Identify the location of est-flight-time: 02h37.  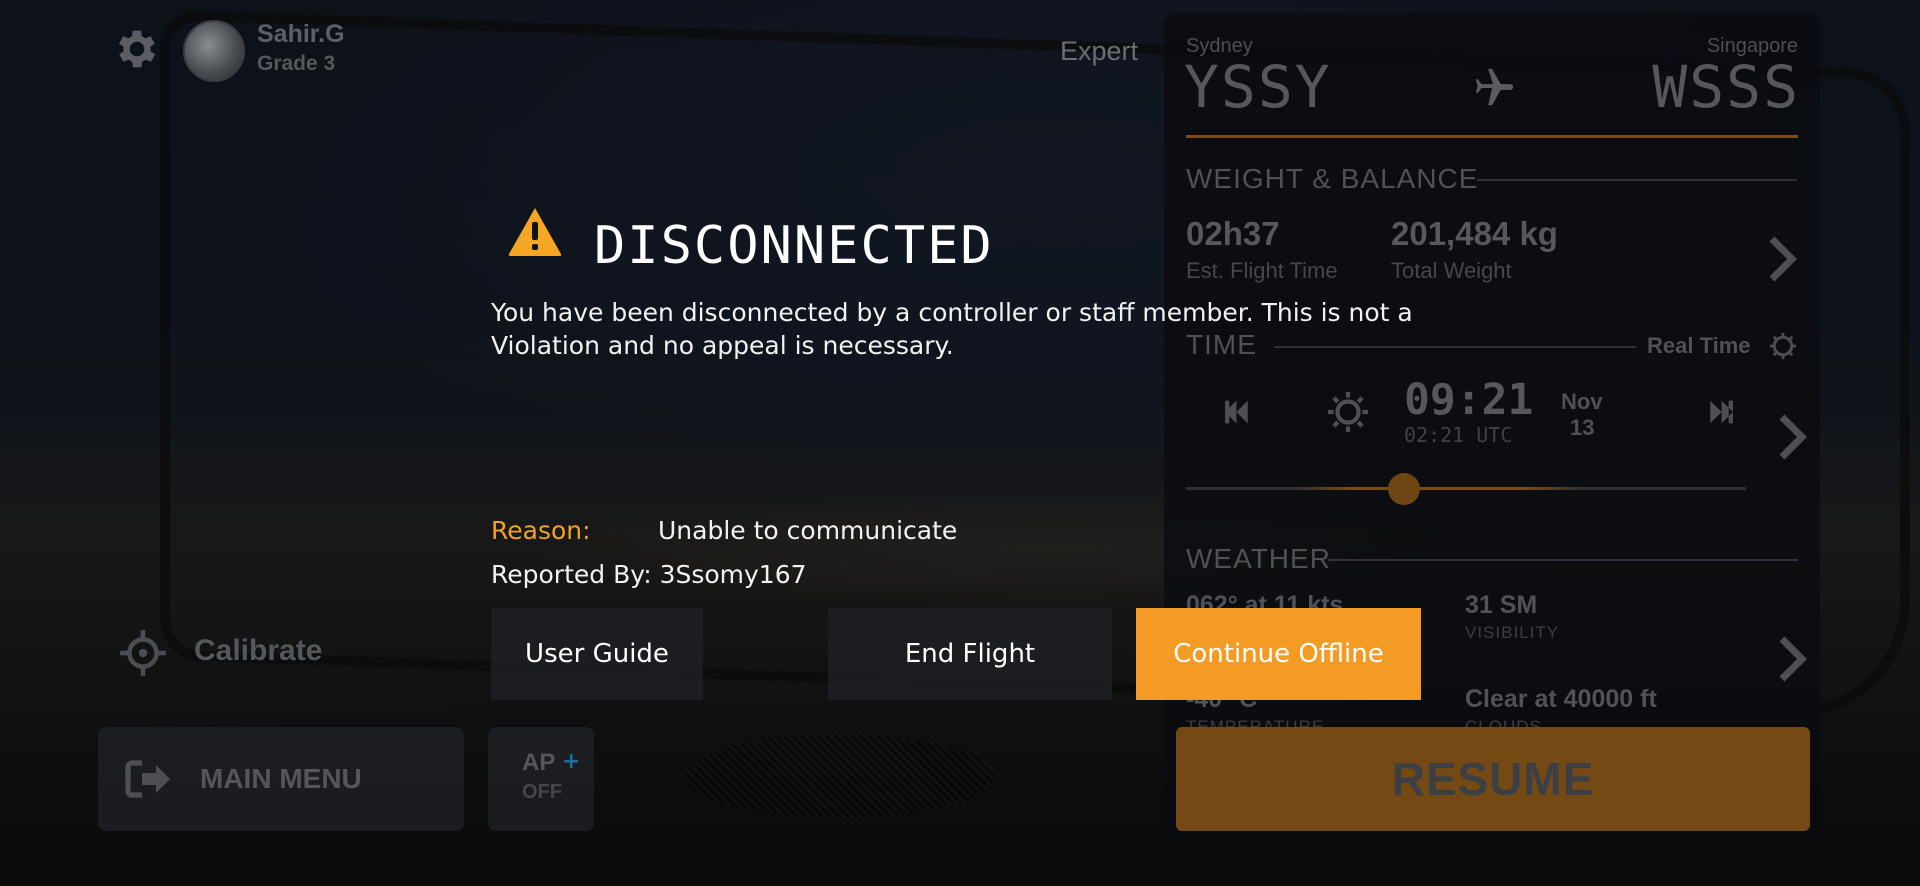
(1233, 233).